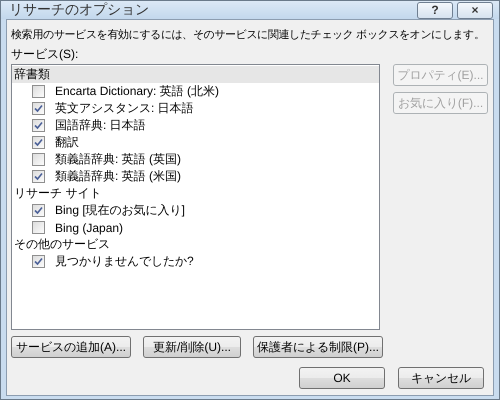 The width and height of the screenshot is (500, 400). I want to click on service-label: 見つかりませんでしたか?, so click(124, 261).